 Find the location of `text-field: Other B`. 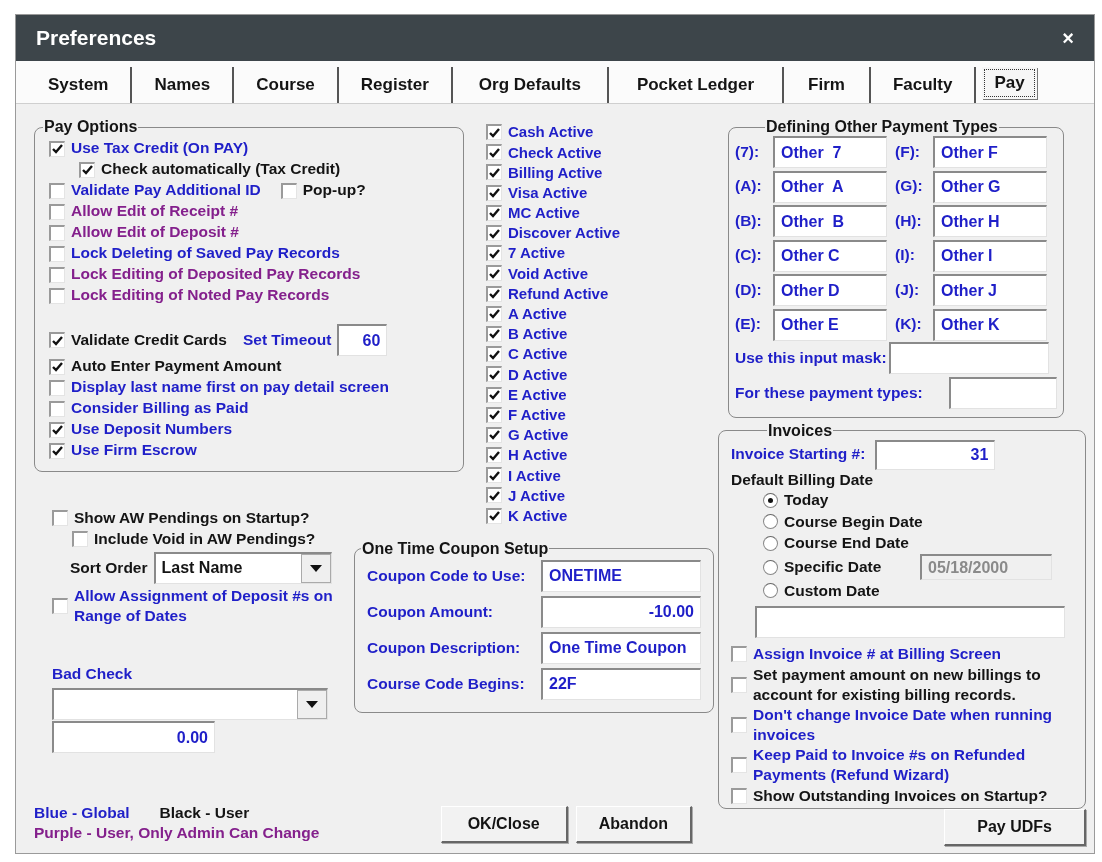

text-field: Other B is located at coordinates (830, 221).